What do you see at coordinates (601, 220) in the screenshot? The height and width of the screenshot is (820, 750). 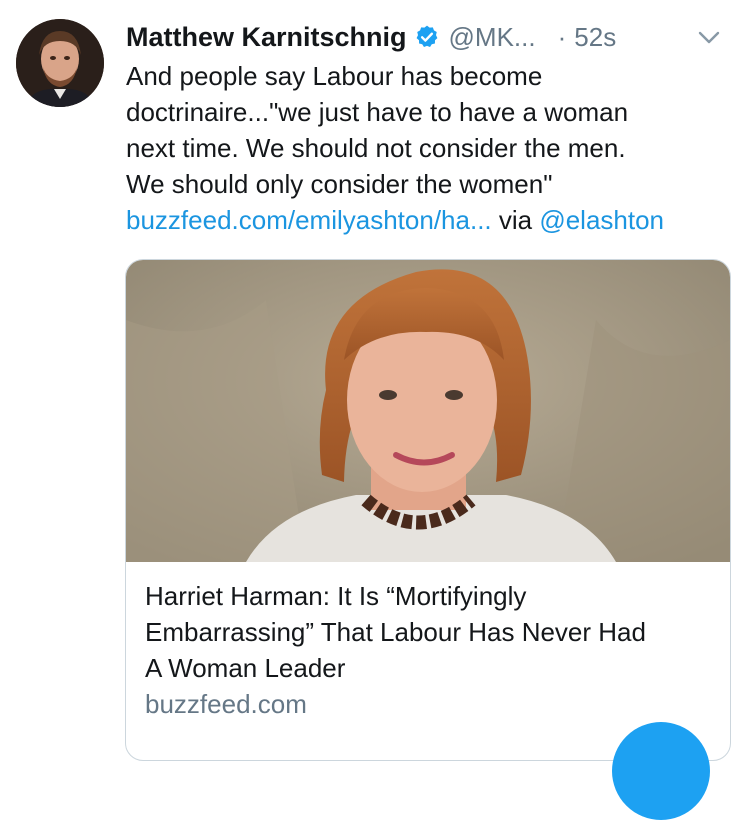 I see `via-handle-link: @elashton` at bounding box center [601, 220].